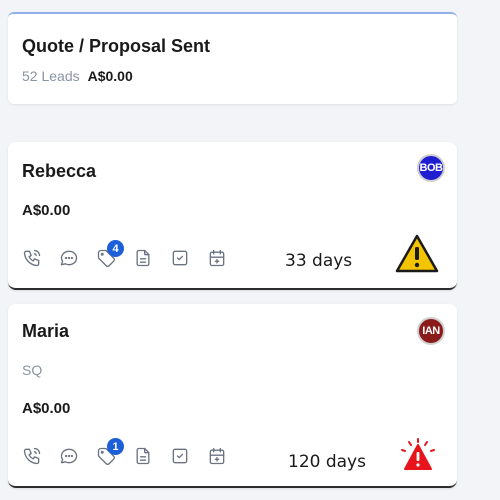 This screenshot has height=500, width=500. I want to click on stage-meta: 52 Leads A$0.00, so click(232, 76).